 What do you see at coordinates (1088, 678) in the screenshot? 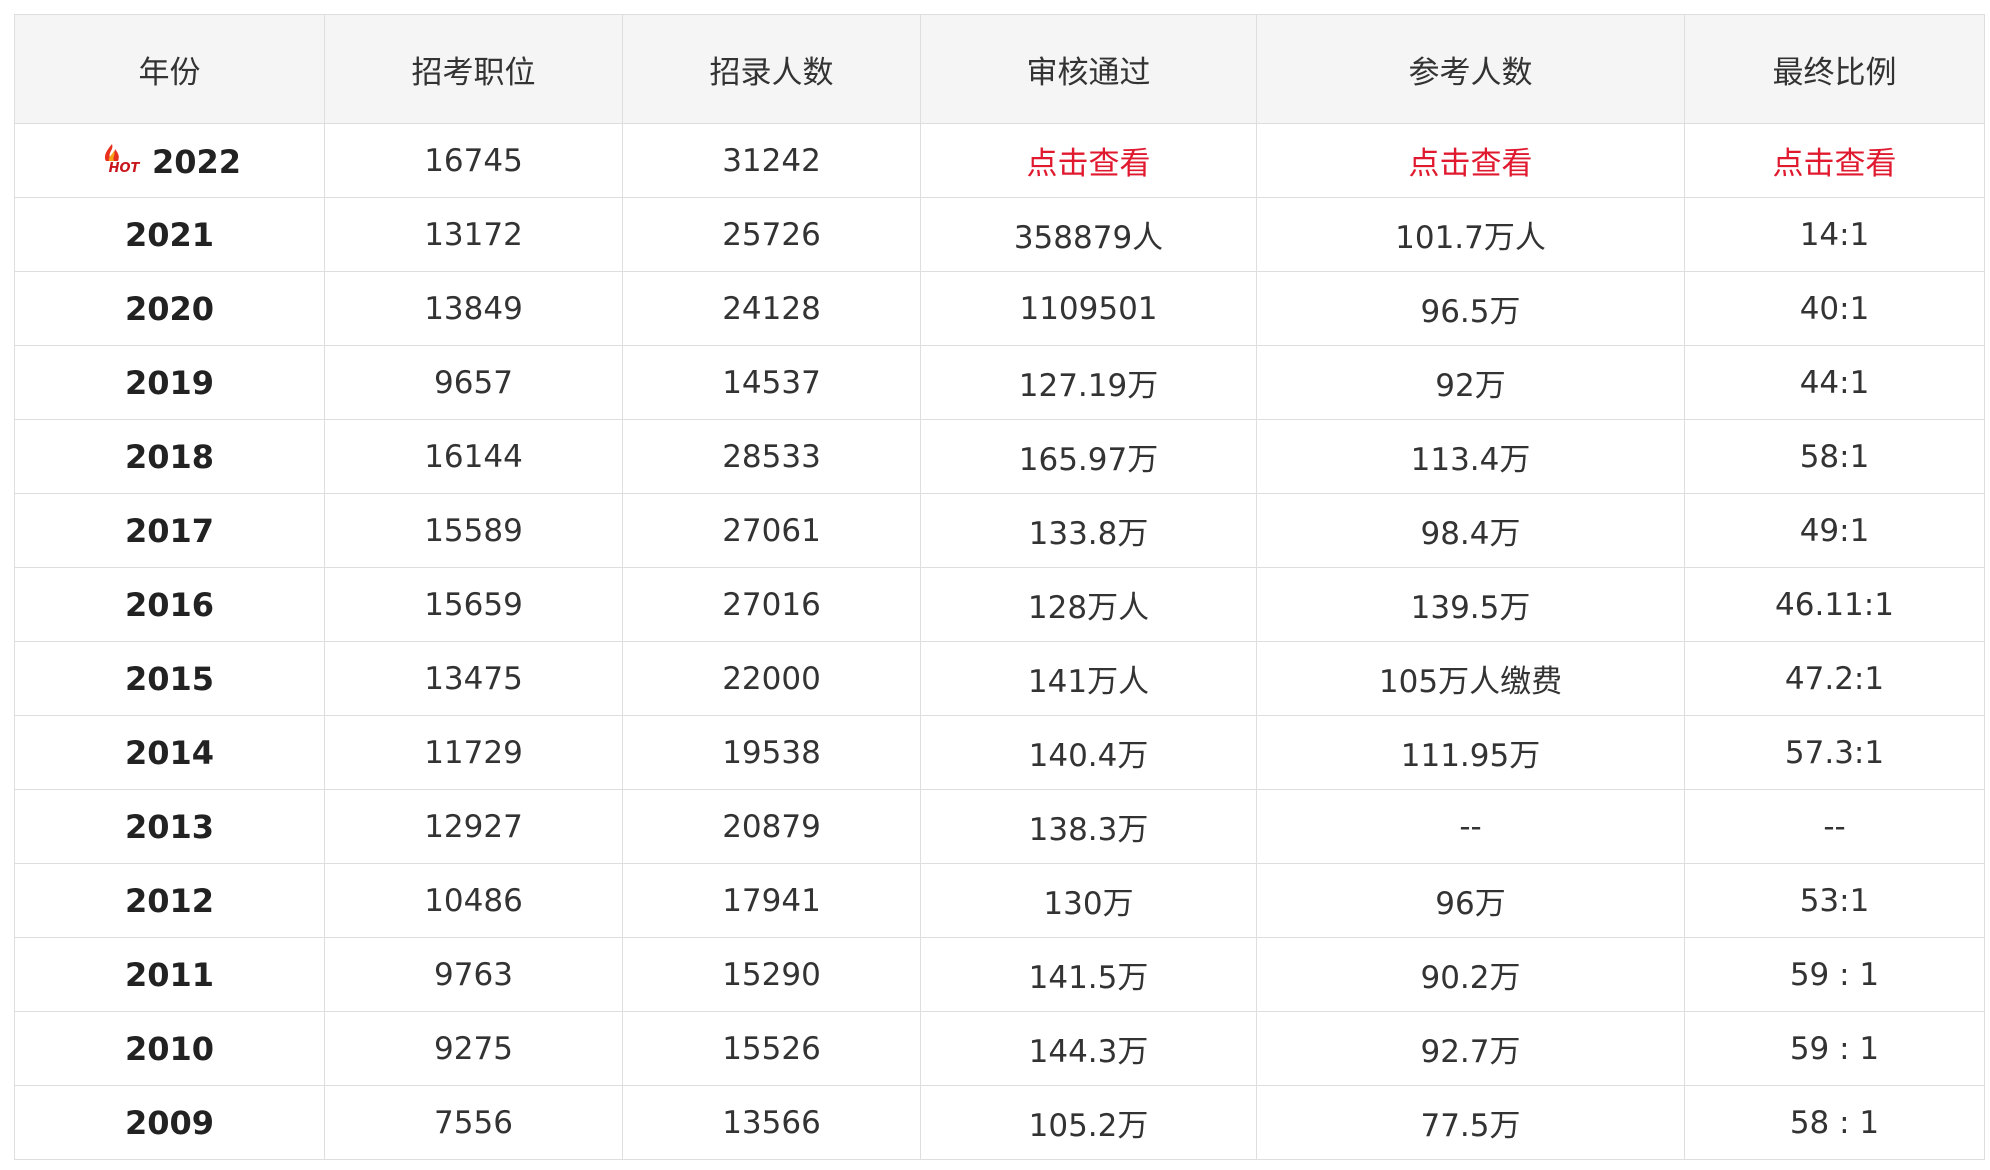
I see `cell-approved: 141万人` at bounding box center [1088, 678].